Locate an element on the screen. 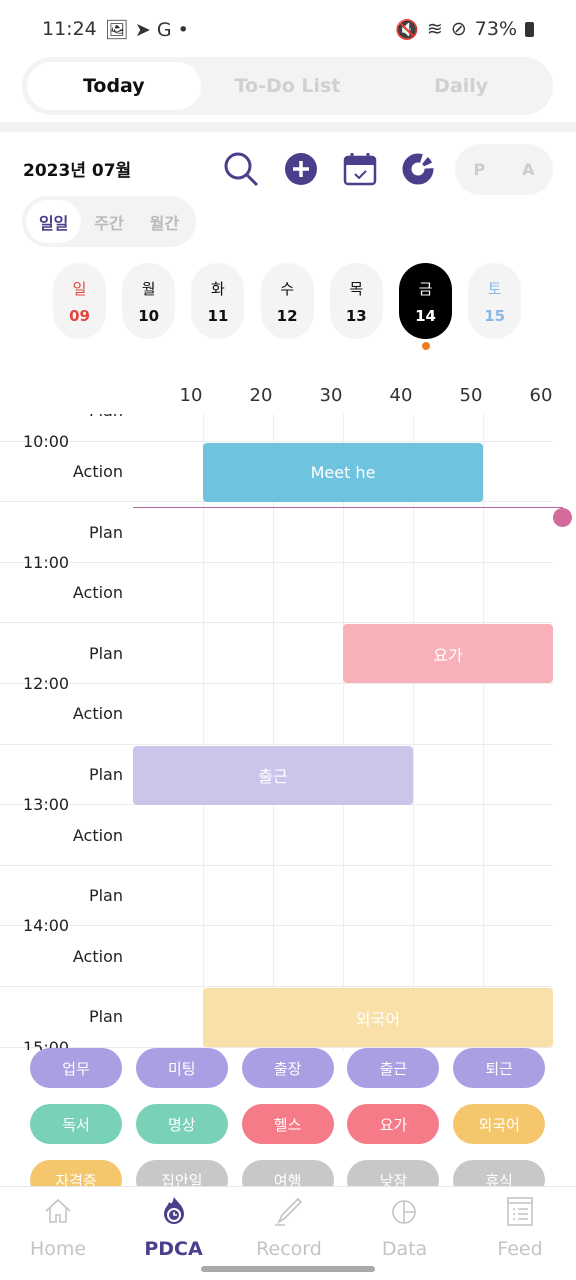 This screenshot has width=576, height=1280. category-chip: 요가 is located at coordinates (393, 1124).